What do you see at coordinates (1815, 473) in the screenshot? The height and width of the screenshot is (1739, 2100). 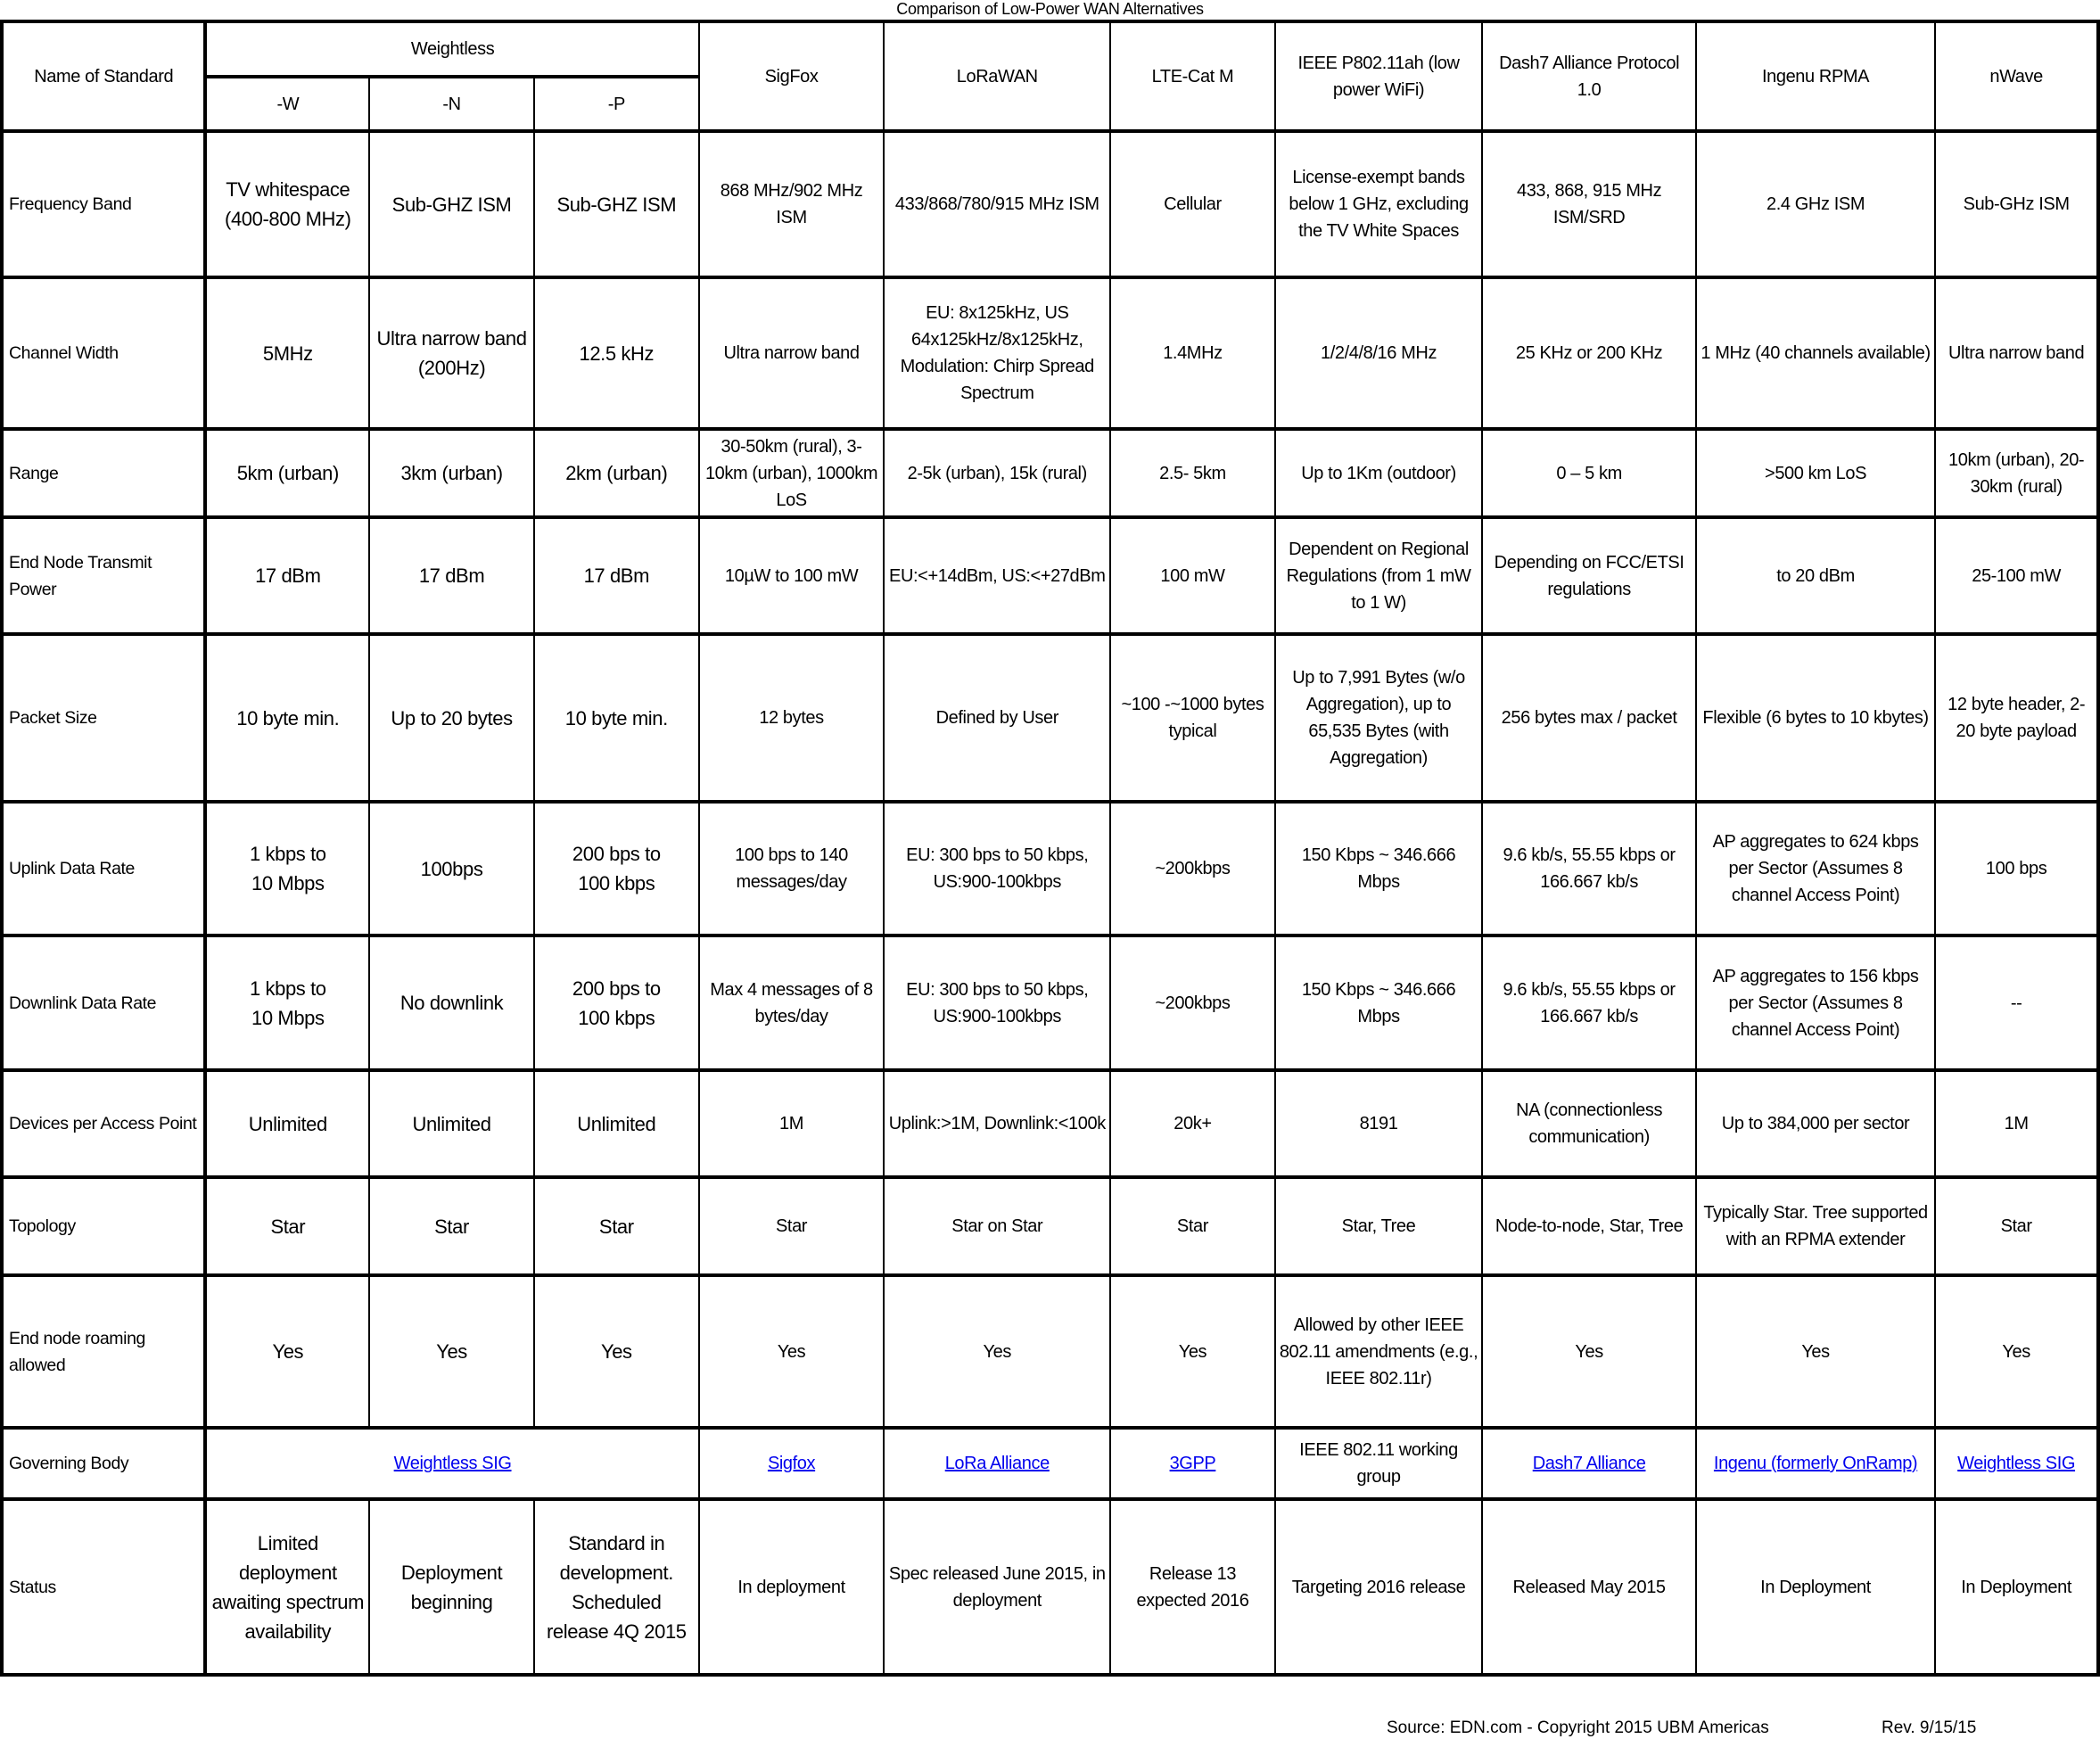 I see `cell-ingenu-rpma: >500 km LoS` at bounding box center [1815, 473].